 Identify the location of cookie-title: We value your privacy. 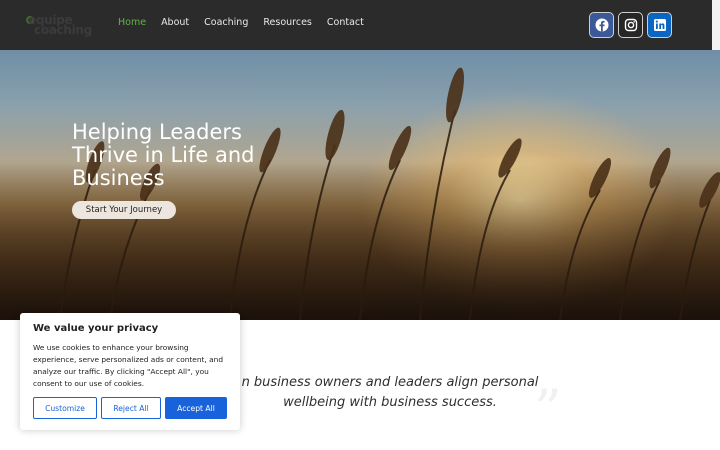
(96, 328).